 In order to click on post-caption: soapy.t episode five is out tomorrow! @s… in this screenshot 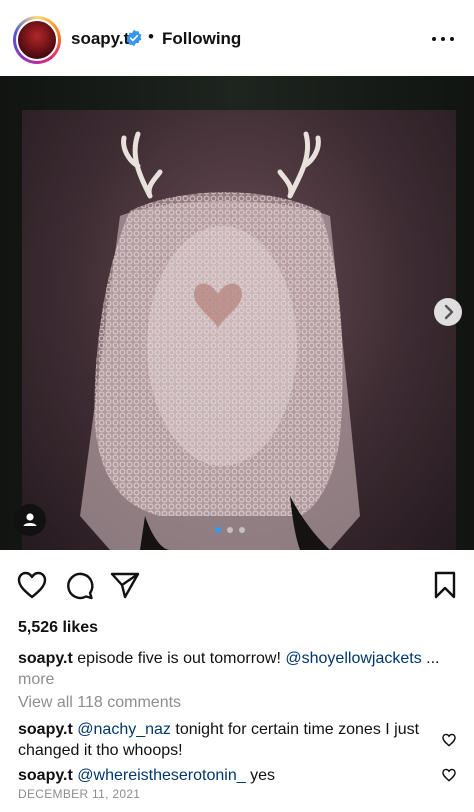, I will do `click(238, 669)`.